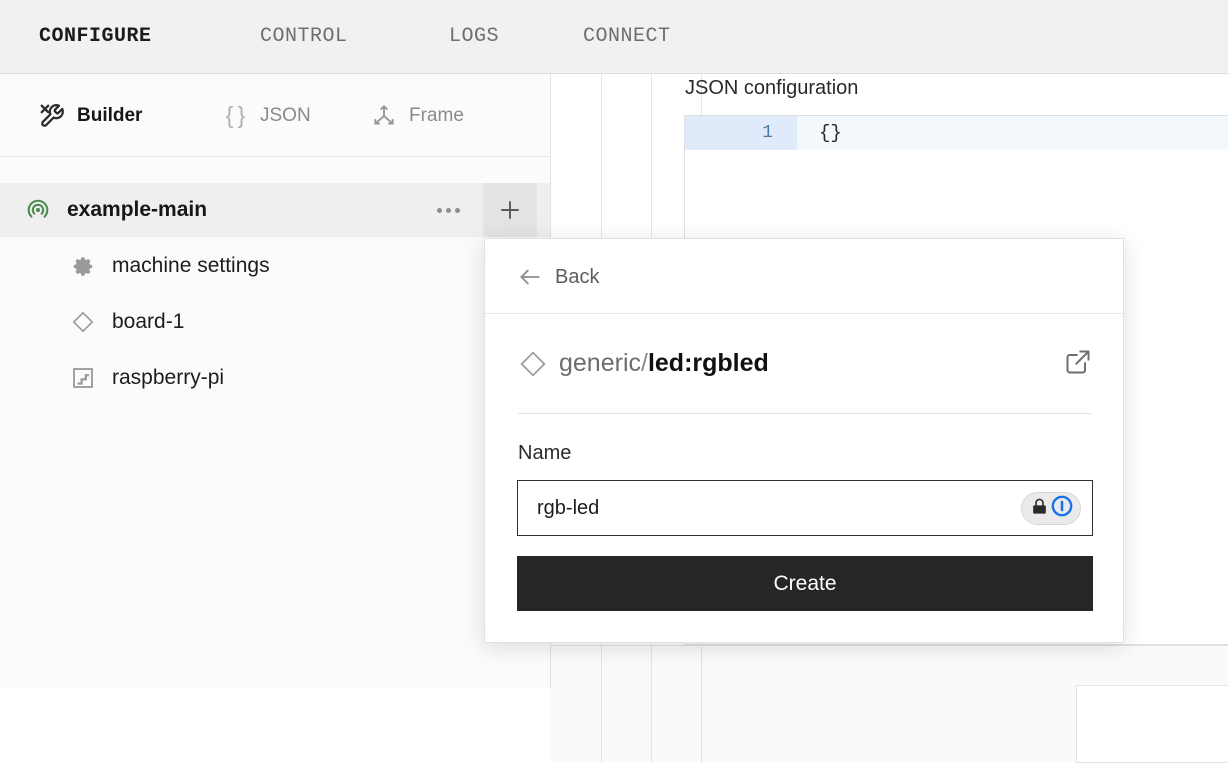 This screenshot has height=763, width=1228. Describe the element at coordinates (804, 363) in the screenshot. I see `modal-title-row: generic/led:rgbled` at that location.